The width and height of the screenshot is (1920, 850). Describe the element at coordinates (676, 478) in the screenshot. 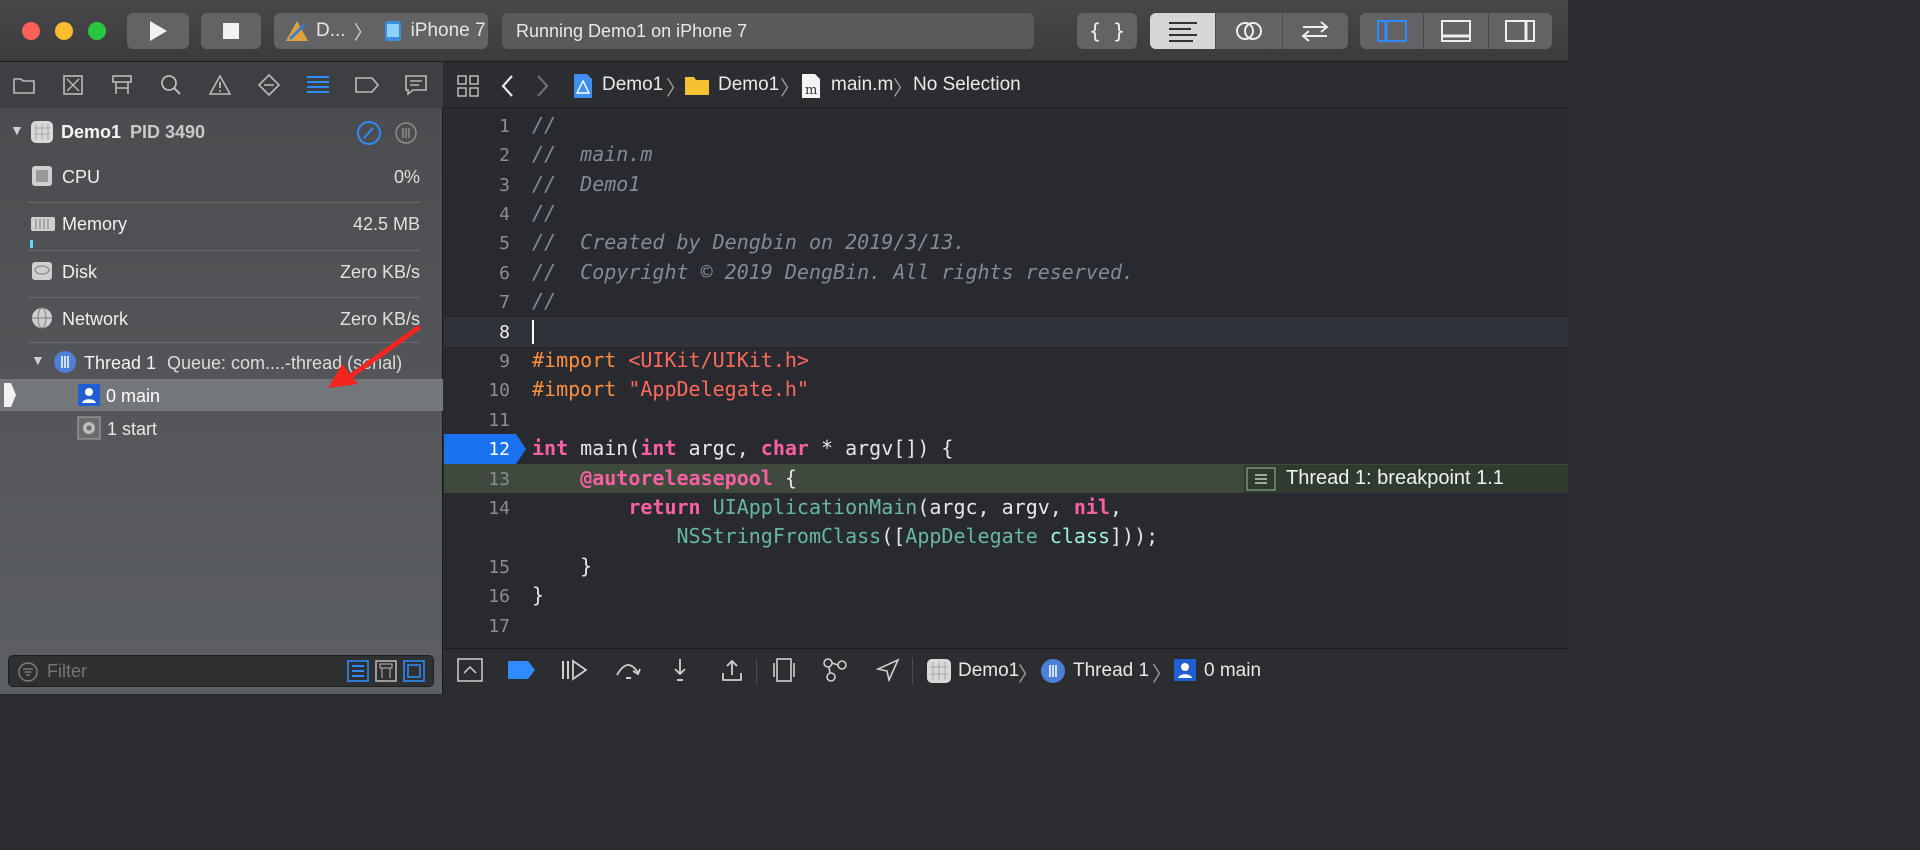

I see `keyword: @autoreleasepool` at that location.